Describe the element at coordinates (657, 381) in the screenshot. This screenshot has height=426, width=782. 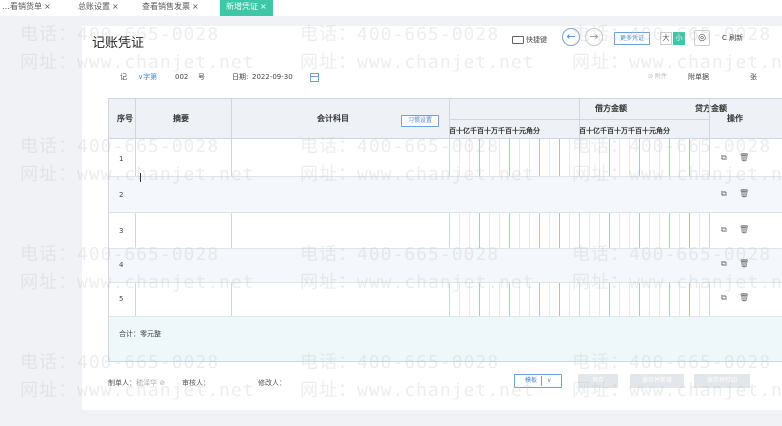
I see `save-and-new-button: 保存并新增` at that location.